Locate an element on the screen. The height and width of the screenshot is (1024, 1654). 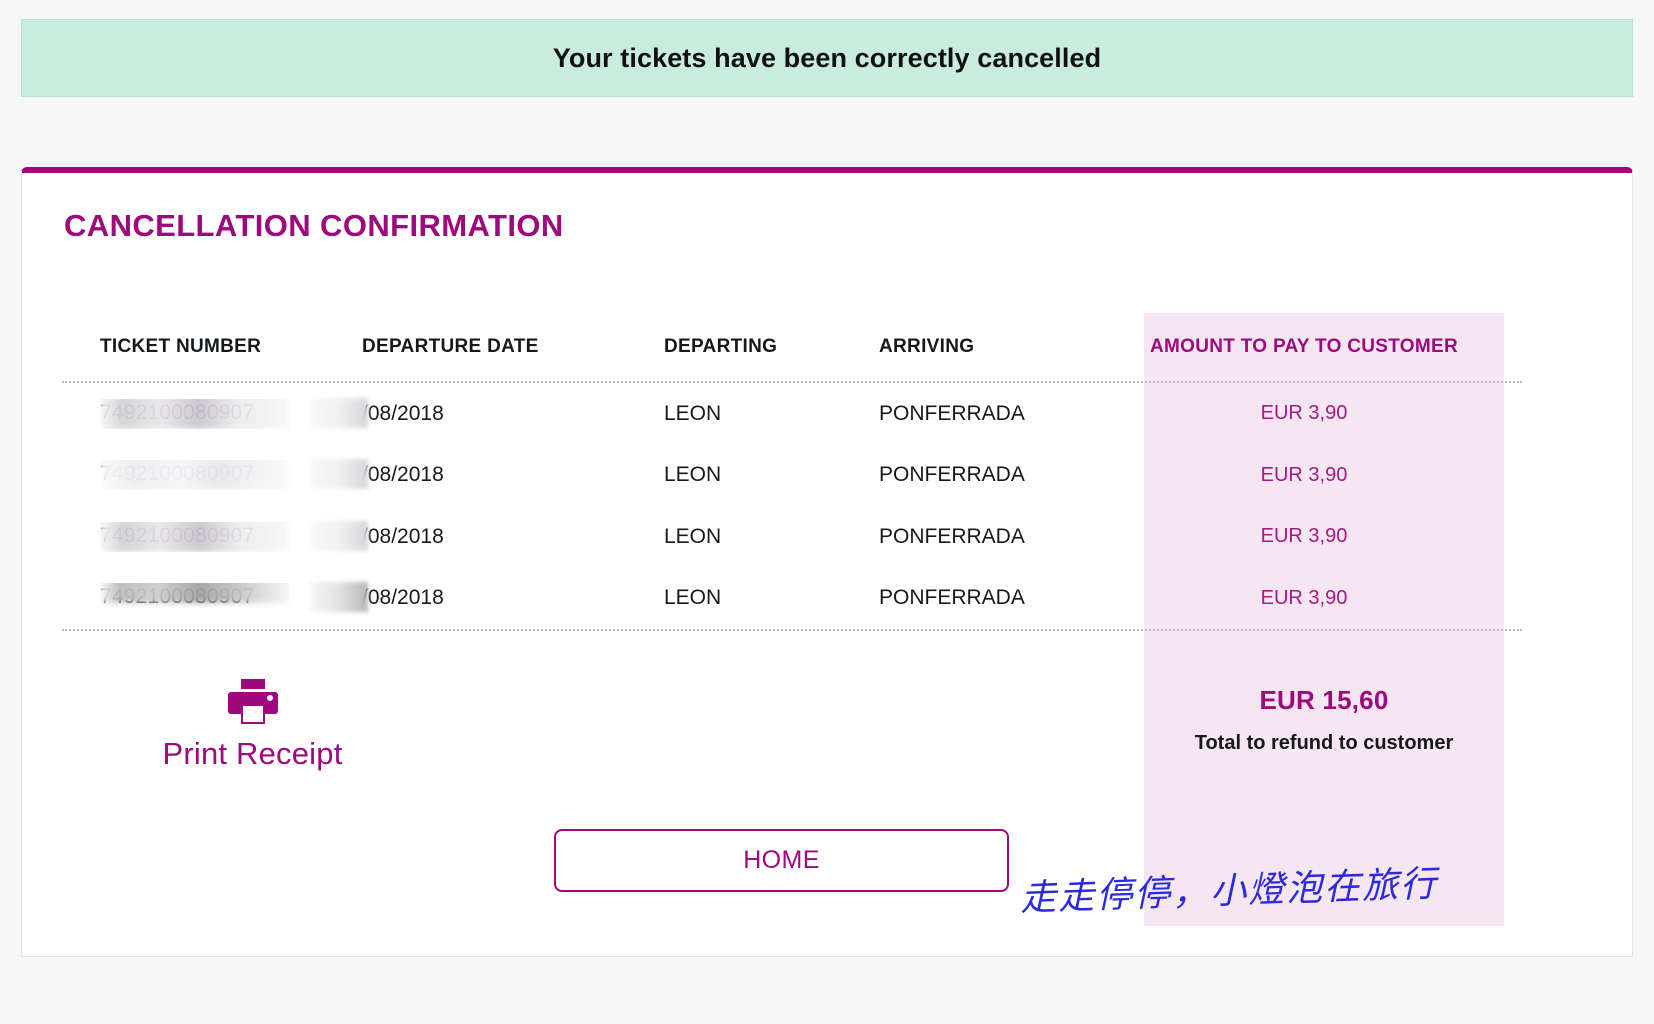
page-title: CANCELLATION CONFIRMATION is located at coordinates (314, 225).